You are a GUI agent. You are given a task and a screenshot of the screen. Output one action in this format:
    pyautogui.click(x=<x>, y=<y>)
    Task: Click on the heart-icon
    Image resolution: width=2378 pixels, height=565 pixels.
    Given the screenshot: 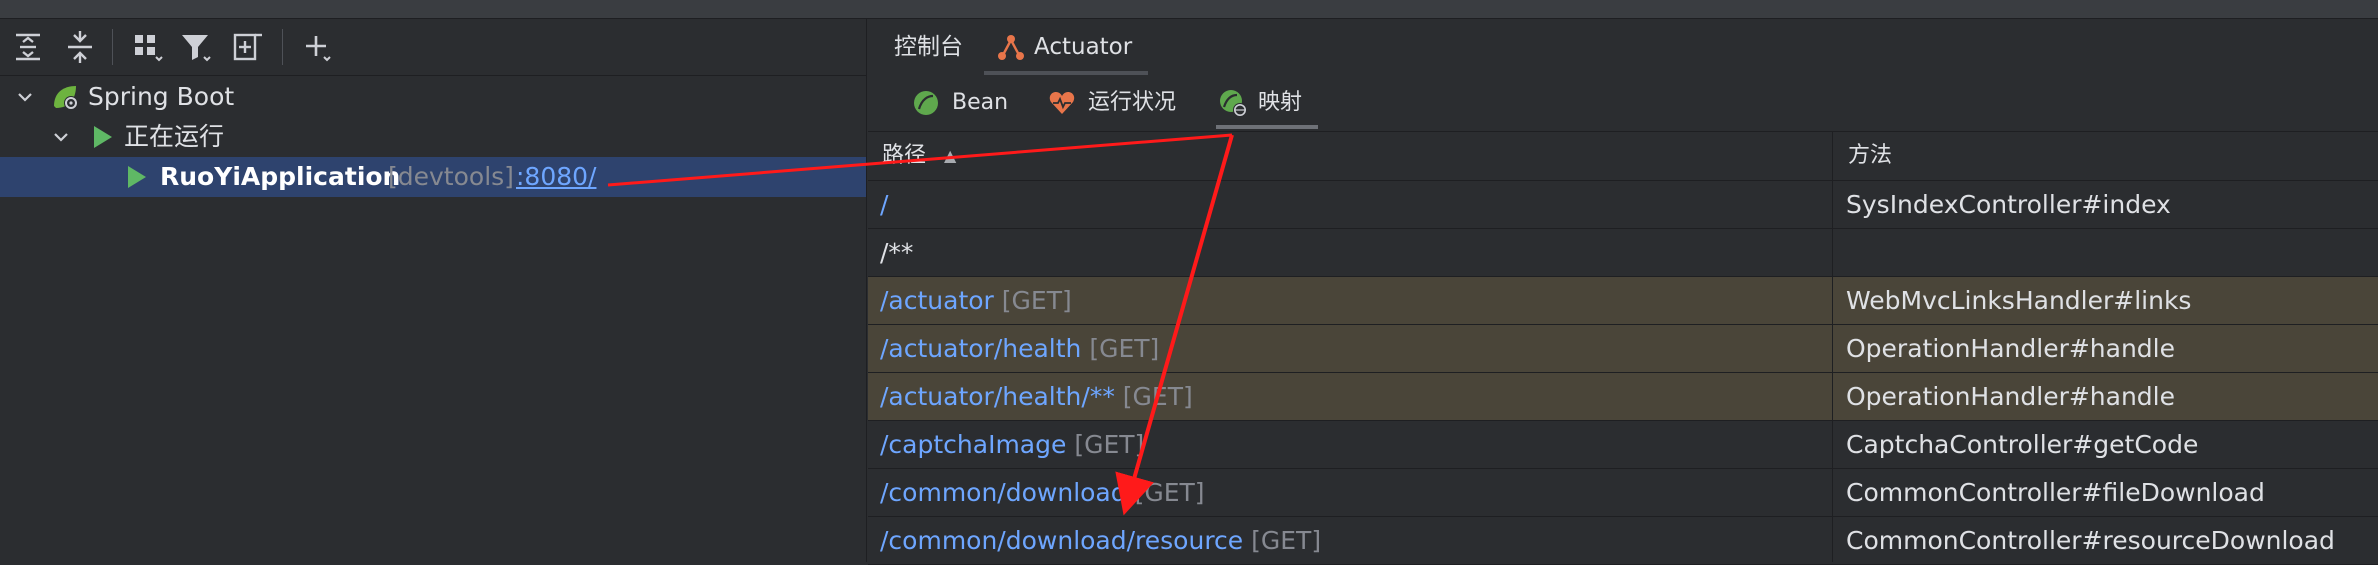 What is the action you would take?
    pyautogui.click(x=1062, y=103)
    